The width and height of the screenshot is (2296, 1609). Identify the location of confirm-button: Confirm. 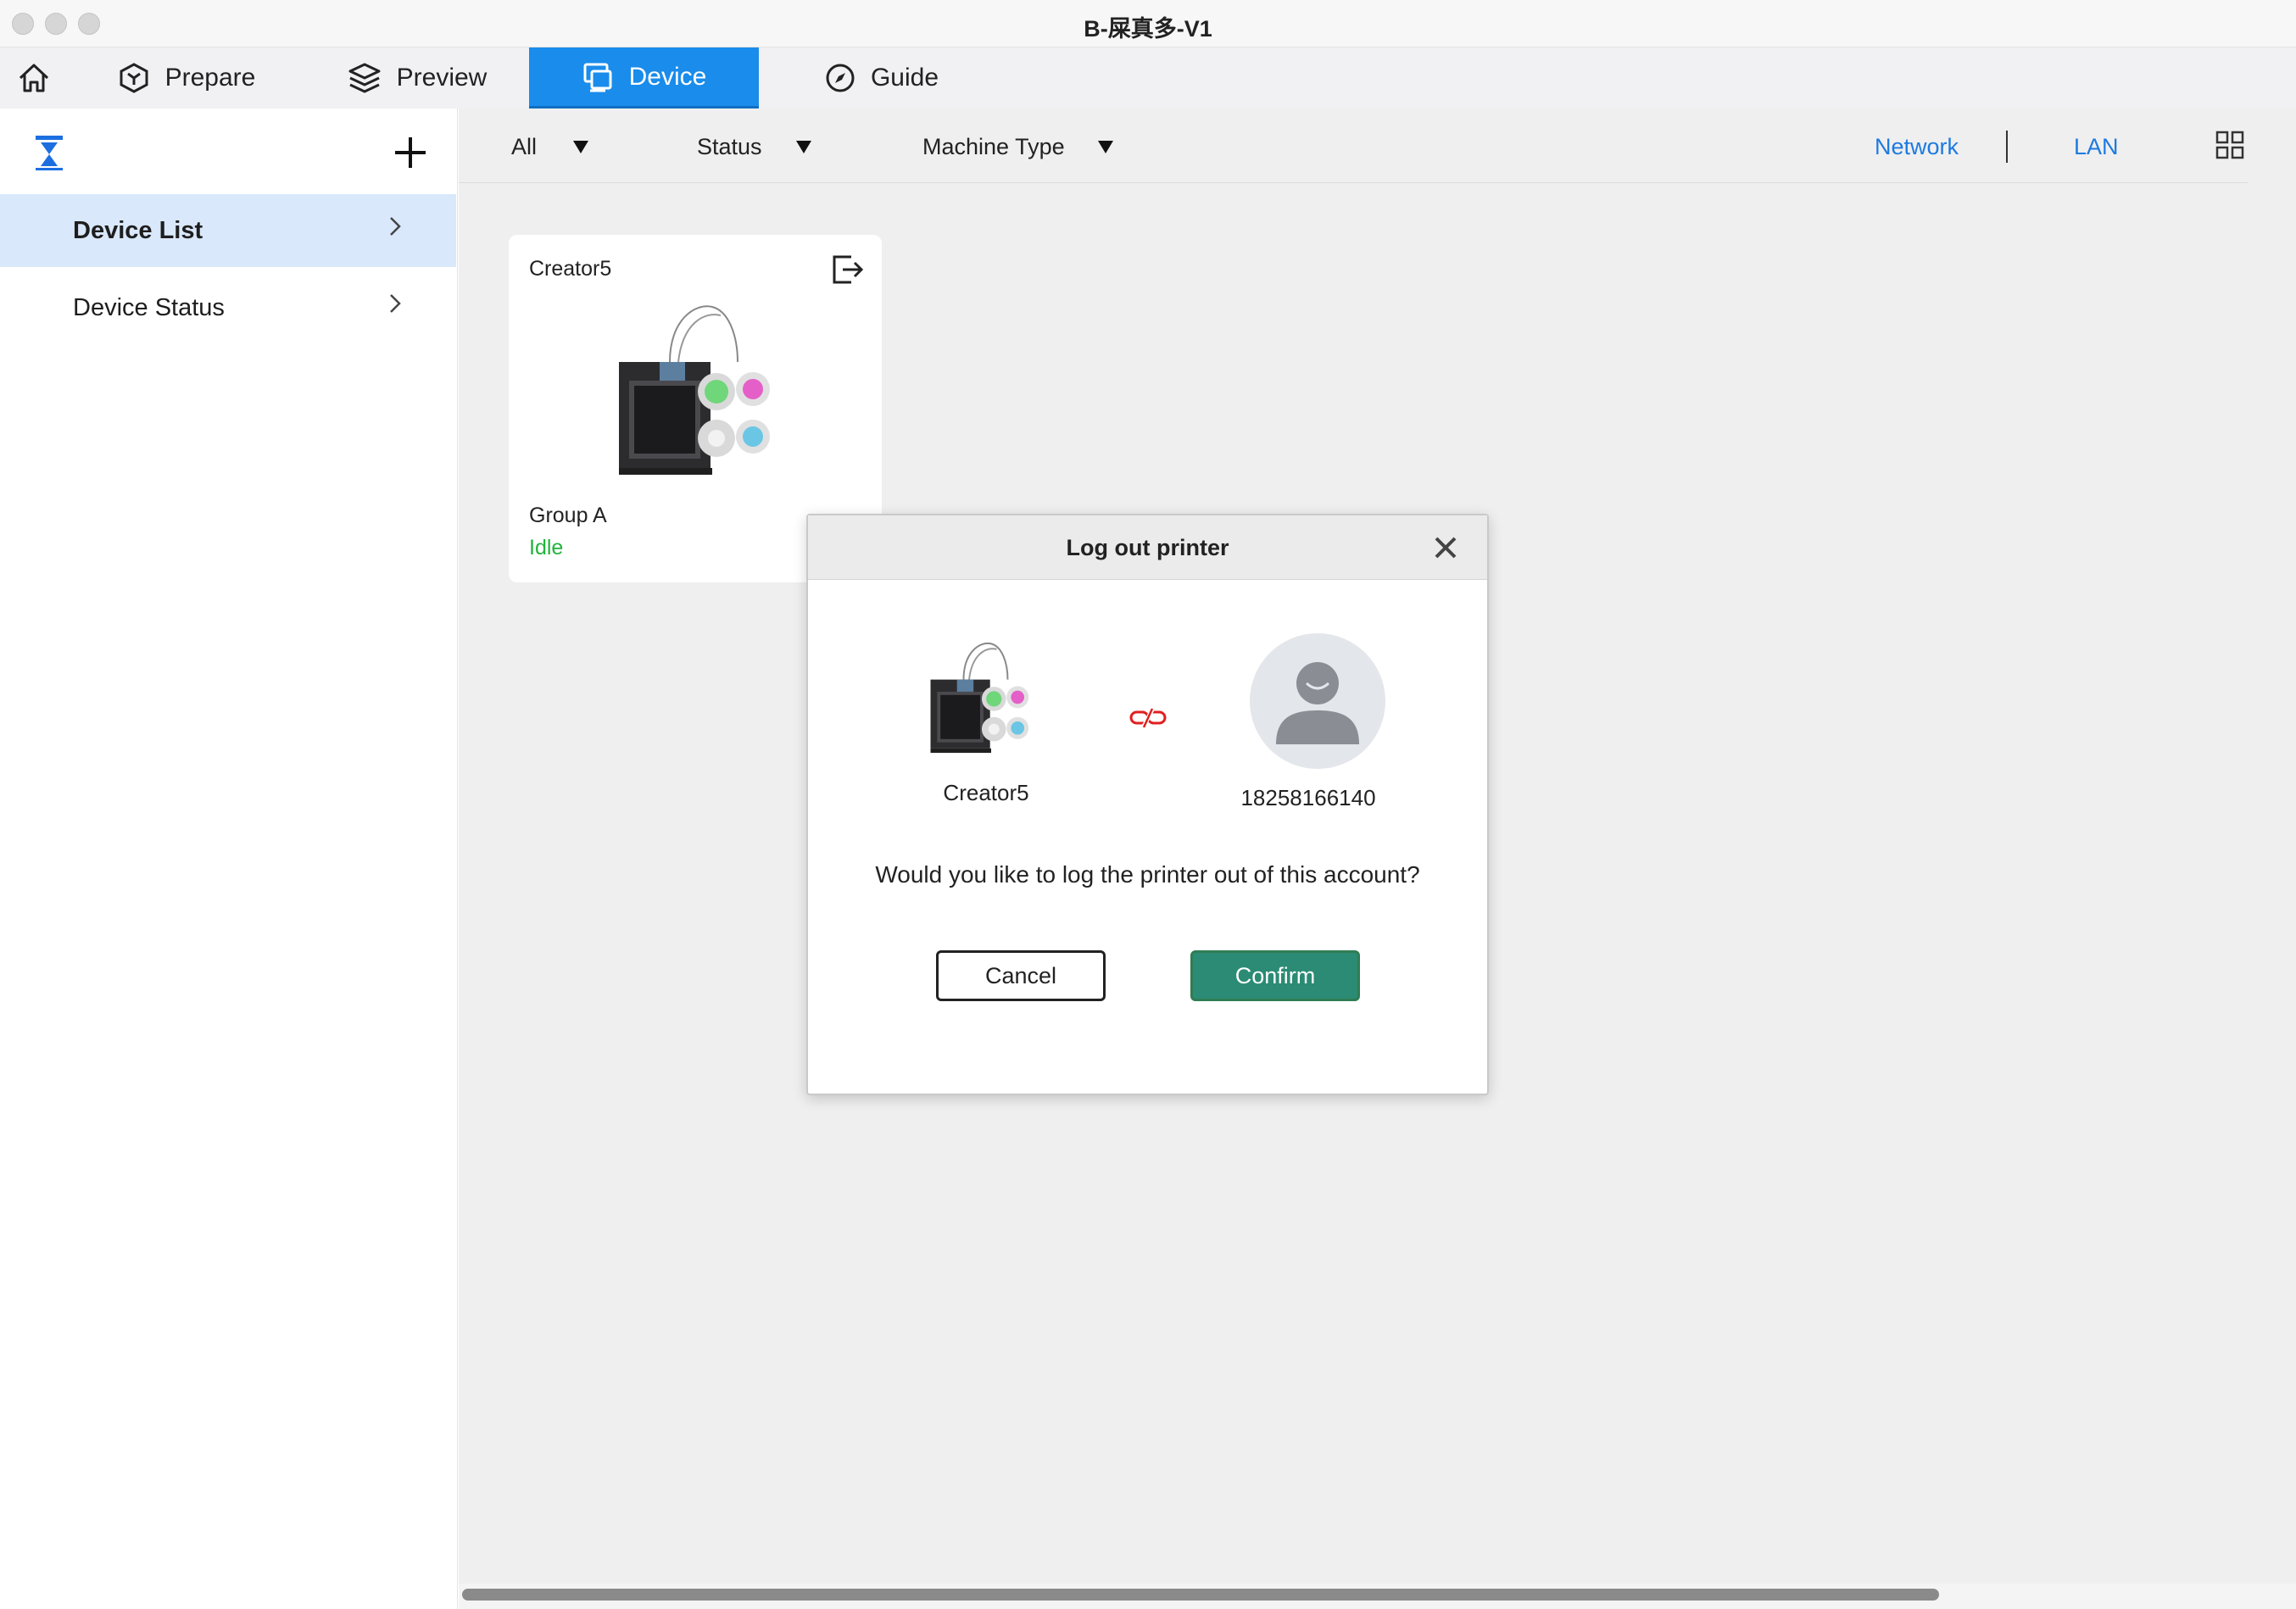
(1275, 975).